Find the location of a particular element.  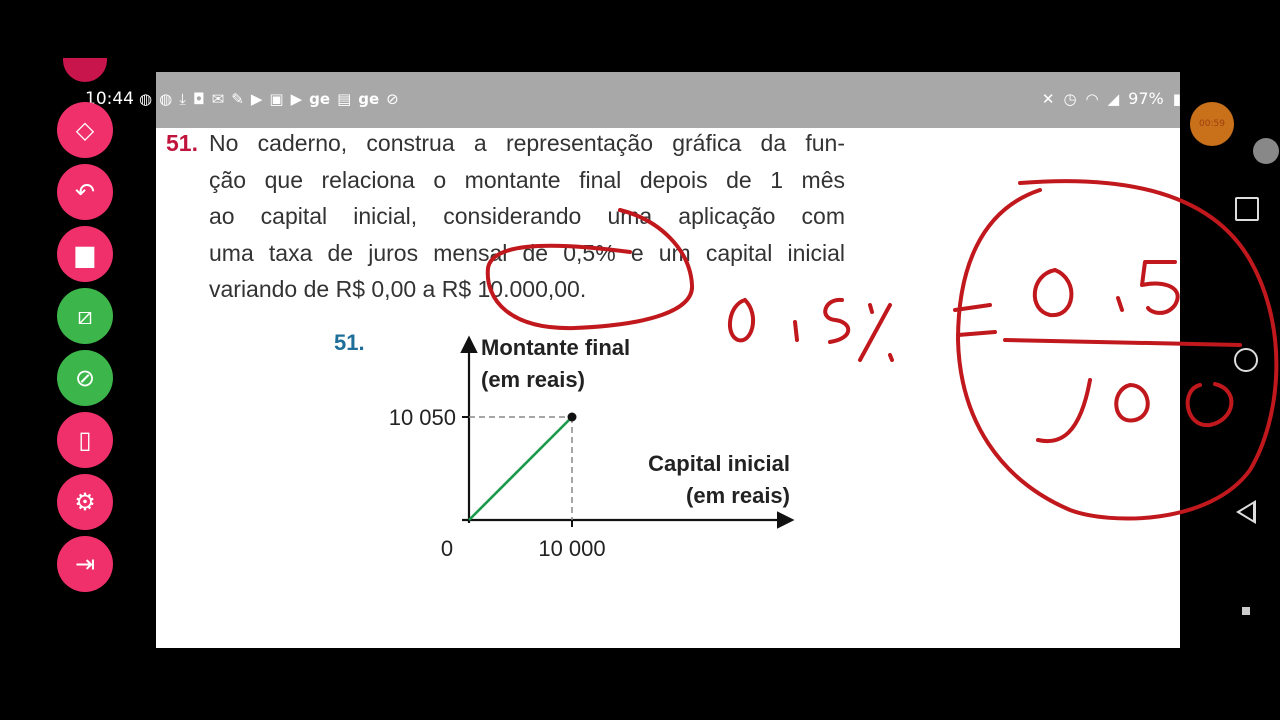

vibrate-icon: ▯ is located at coordinates (85, 440).